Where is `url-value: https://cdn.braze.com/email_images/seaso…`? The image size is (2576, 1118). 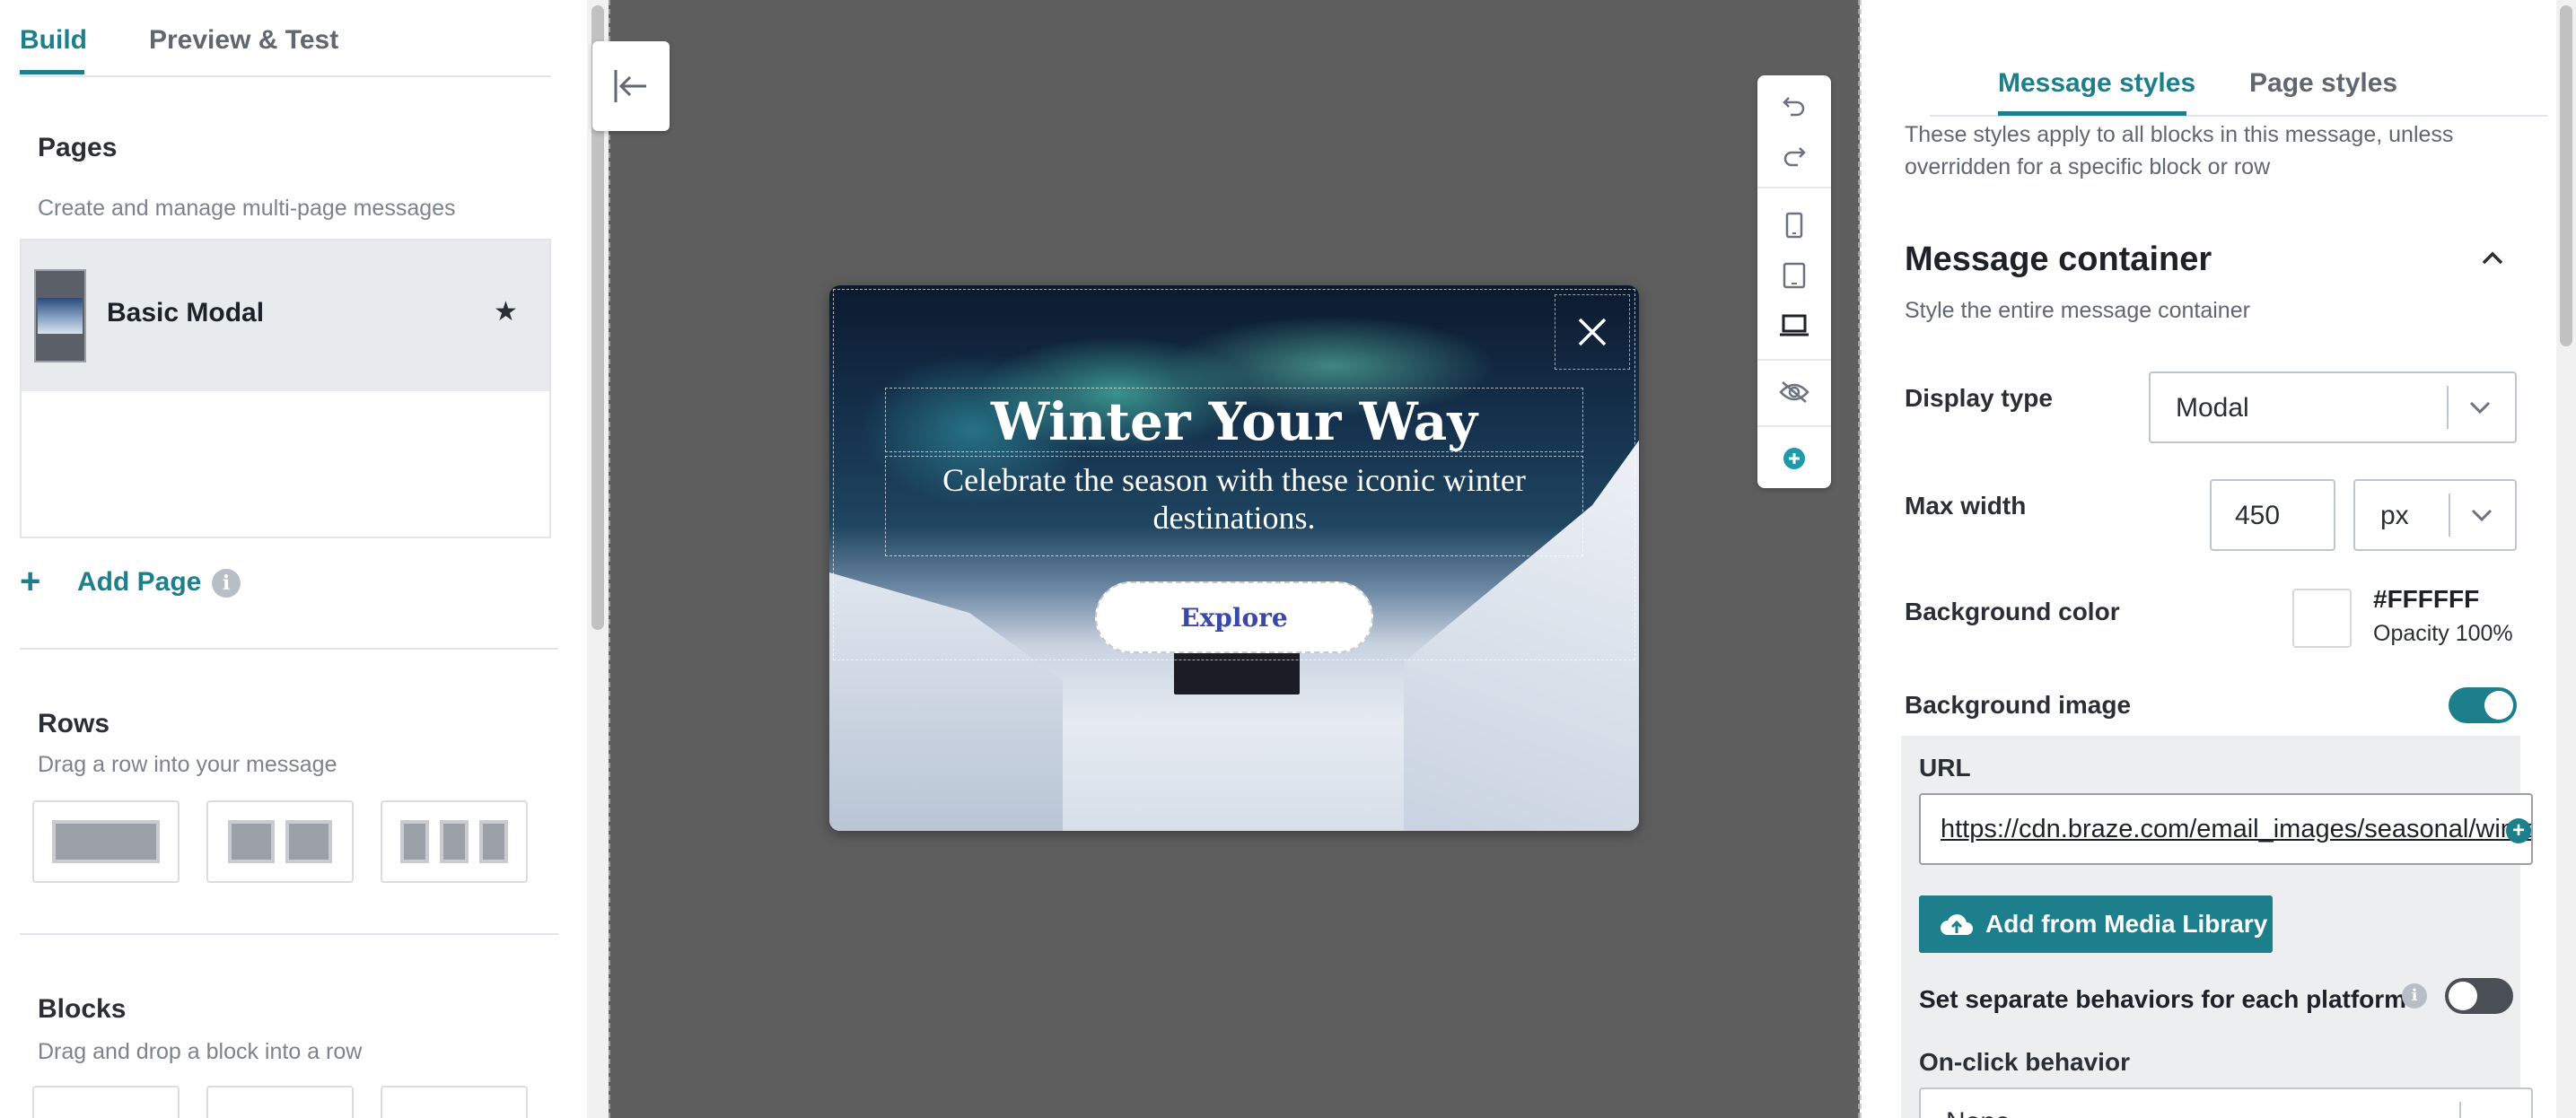
url-value: https://cdn.braze.com/email_images/seaso… is located at coordinates (2237, 829).